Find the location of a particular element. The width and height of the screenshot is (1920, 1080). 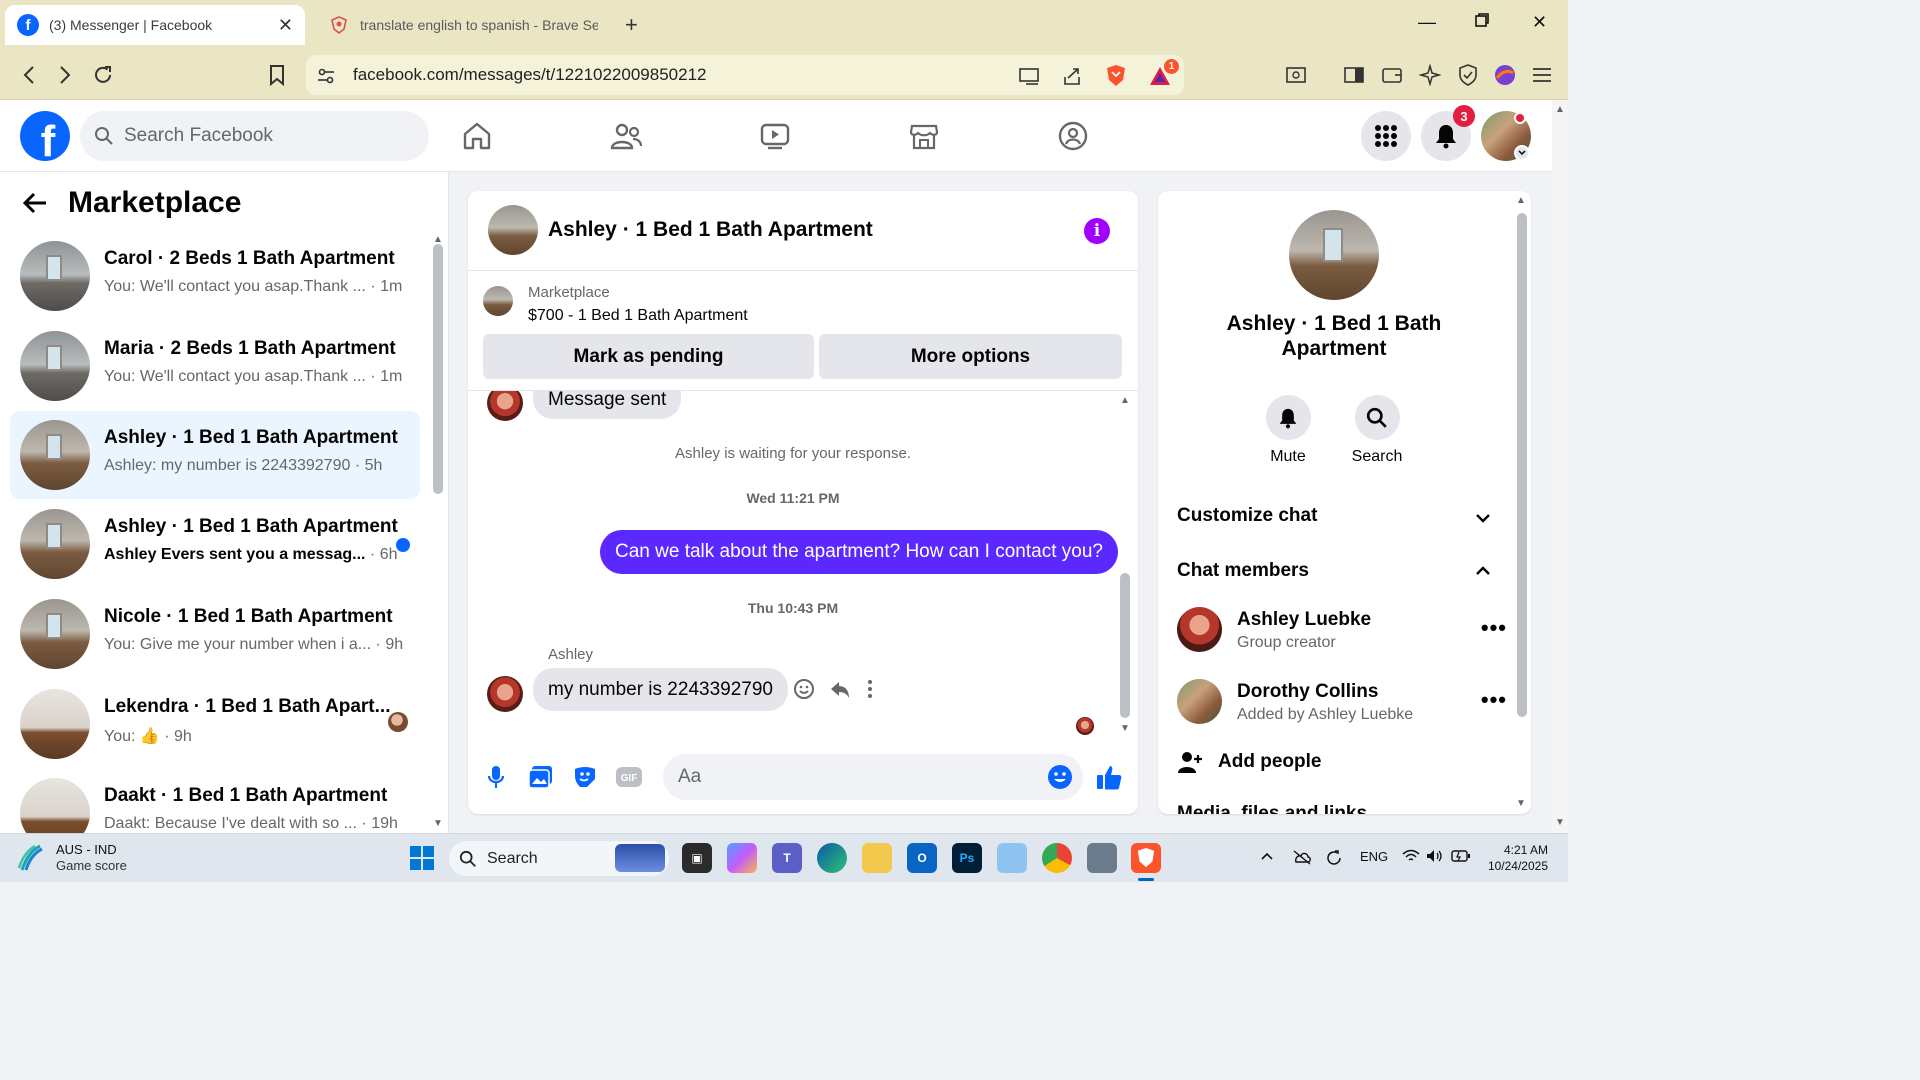

listing-thumbnail is located at coordinates (498, 301).